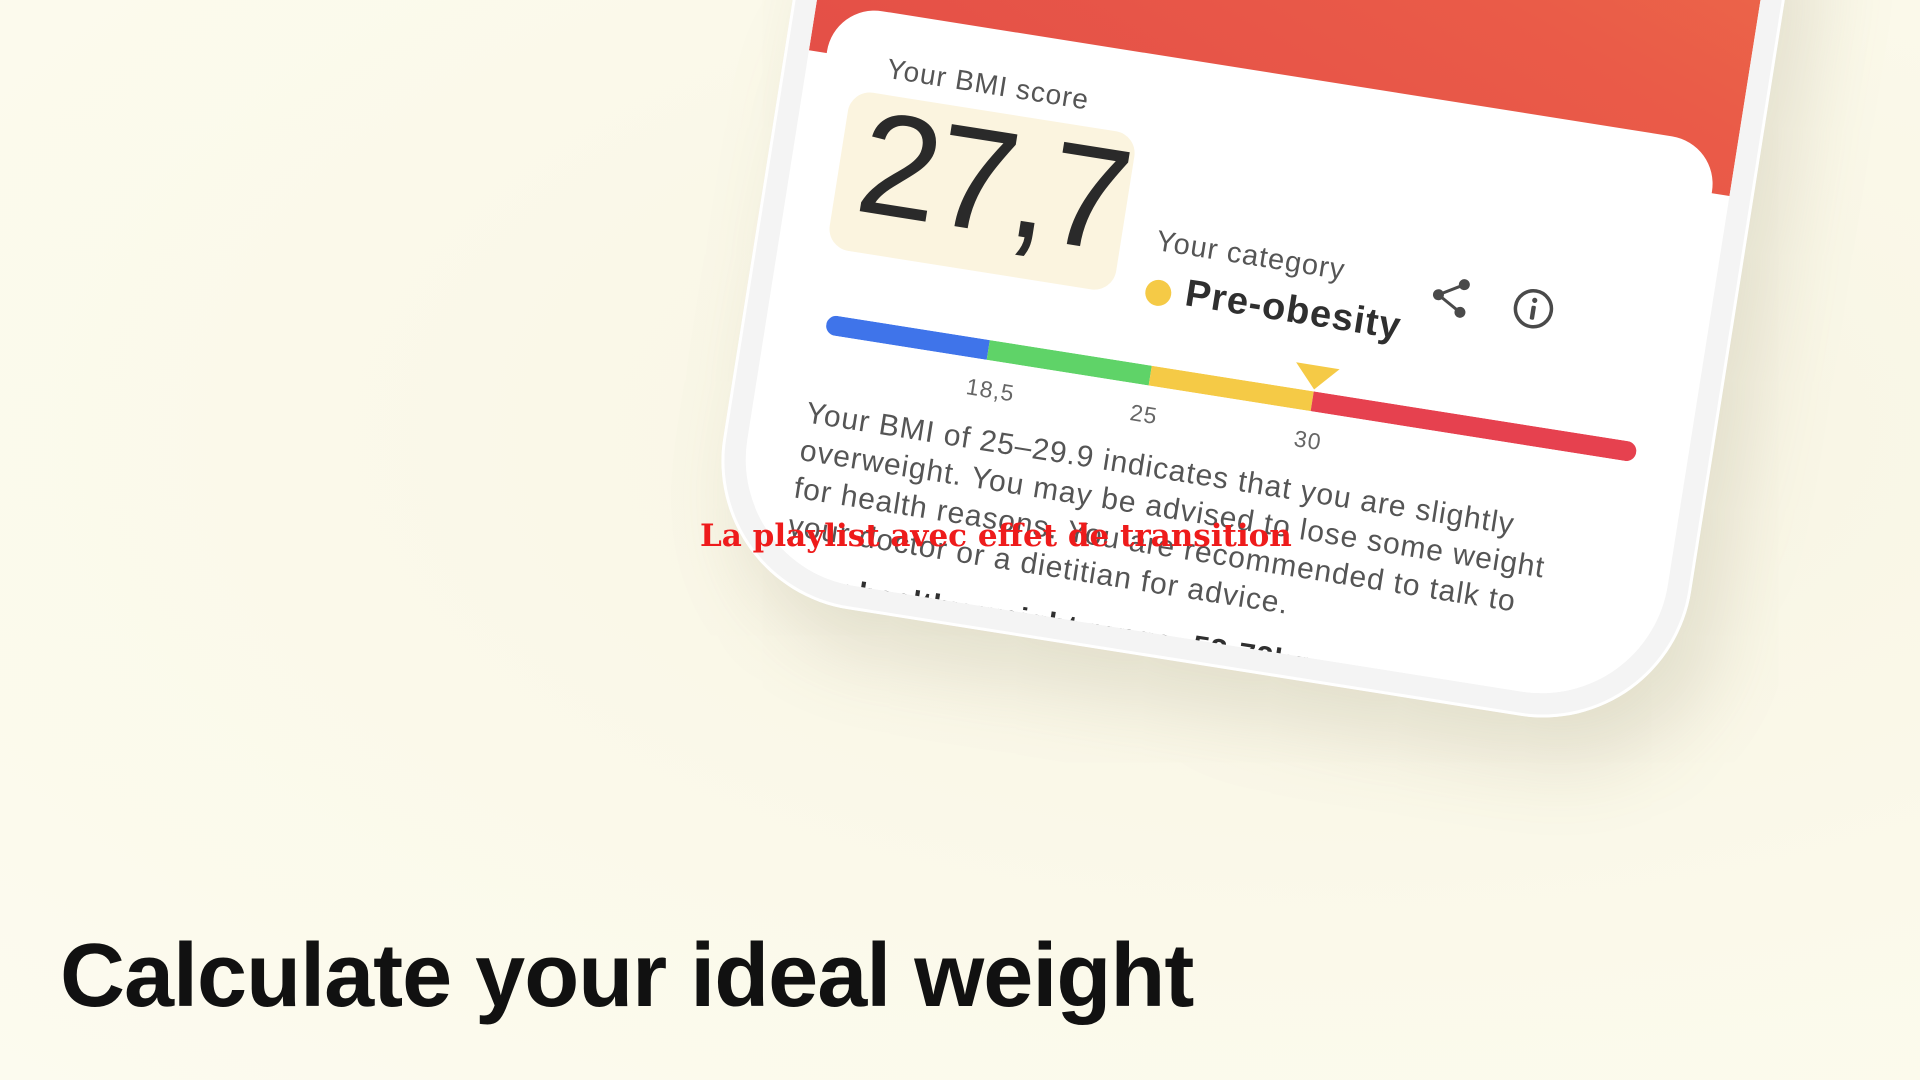 This screenshot has width=1920, height=1080. What do you see at coordinates (990, 390) in the screenshot?
I see `scale-tick: 18,5` at bounding box center [990, 390].